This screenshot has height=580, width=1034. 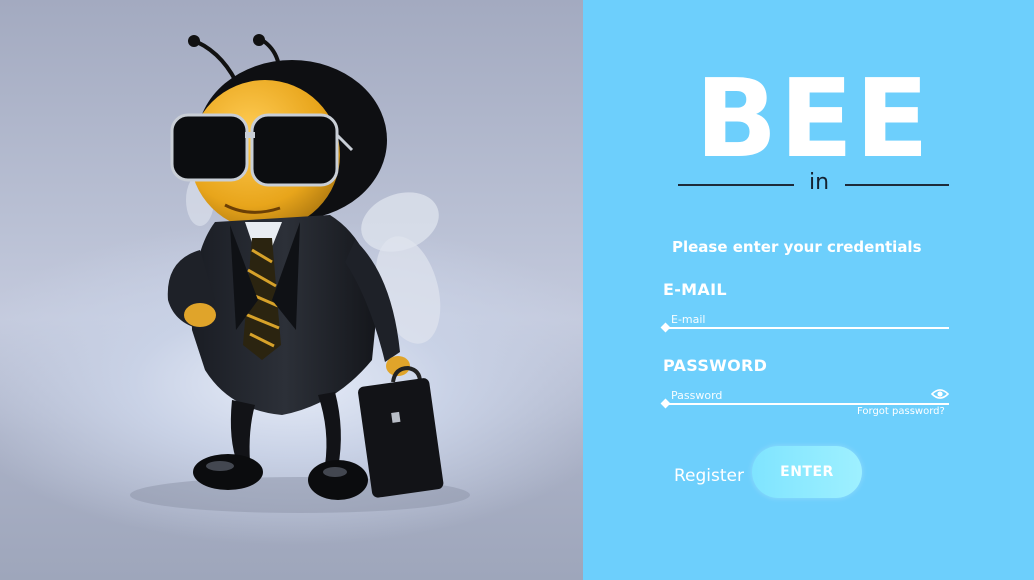 I want to click on email-field-wrapper, so click(x=804, y=320).